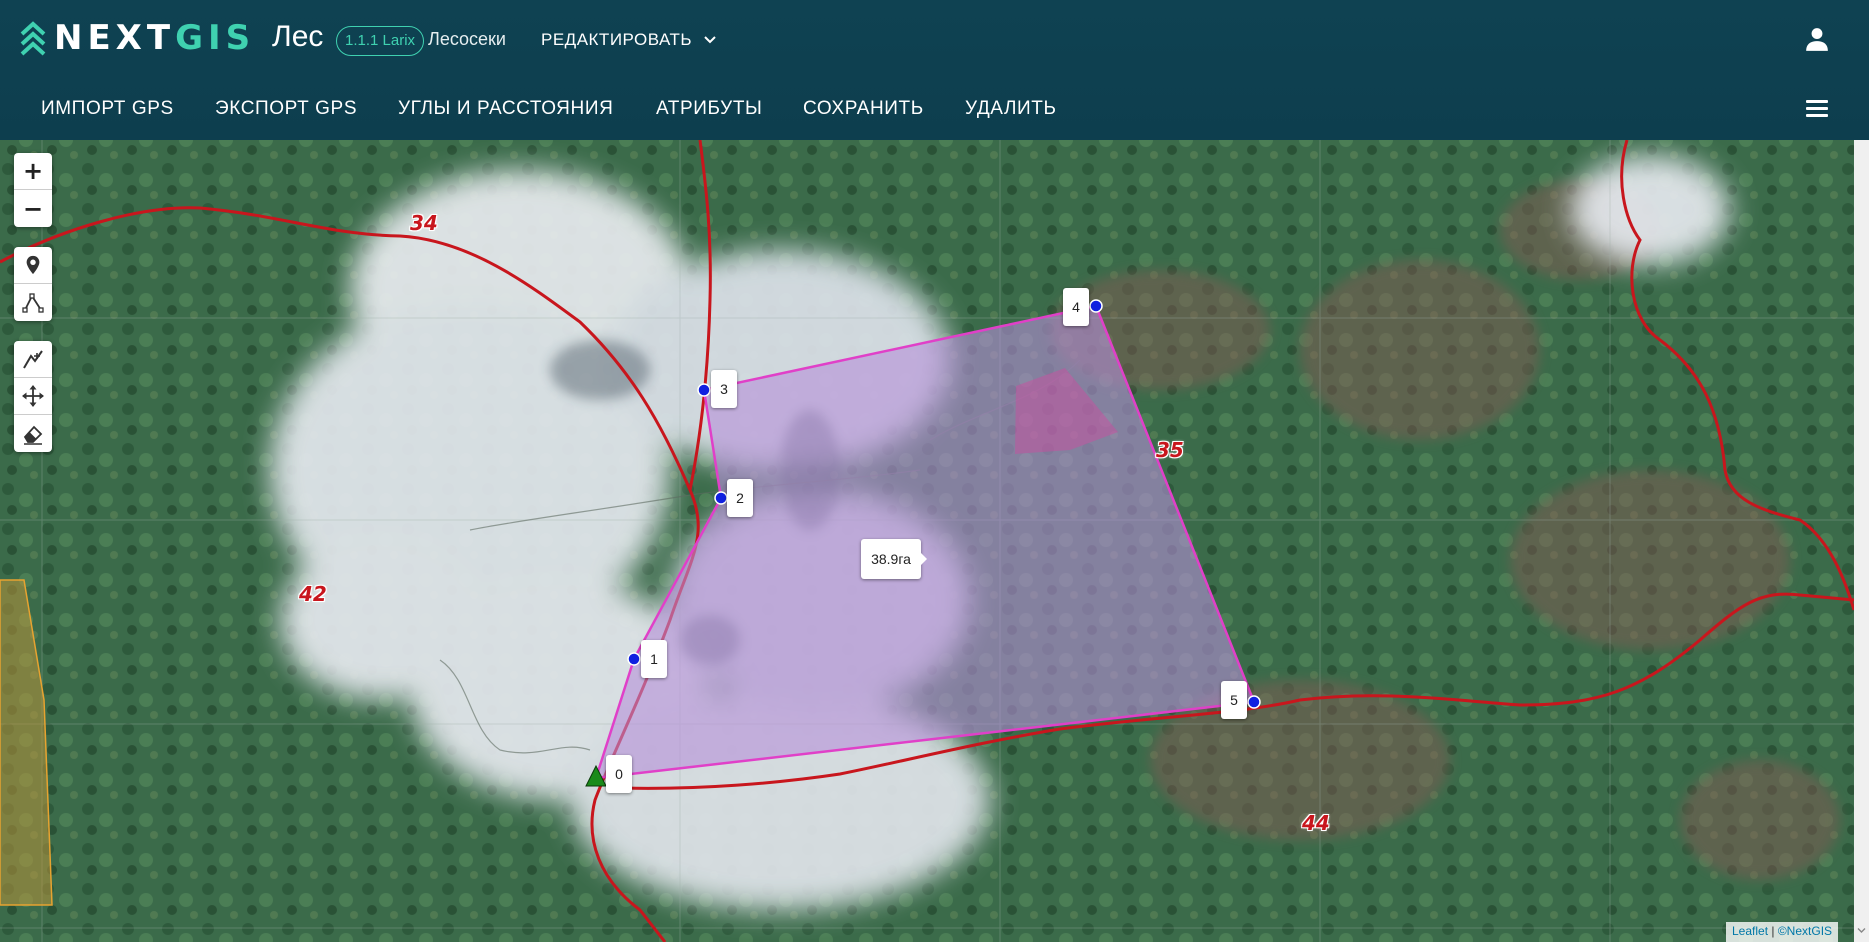 This screenshot has width=1869, height=942. Describe the element at coordinates (1817, 39) in the screenshot. I see `account-icon` at that location.